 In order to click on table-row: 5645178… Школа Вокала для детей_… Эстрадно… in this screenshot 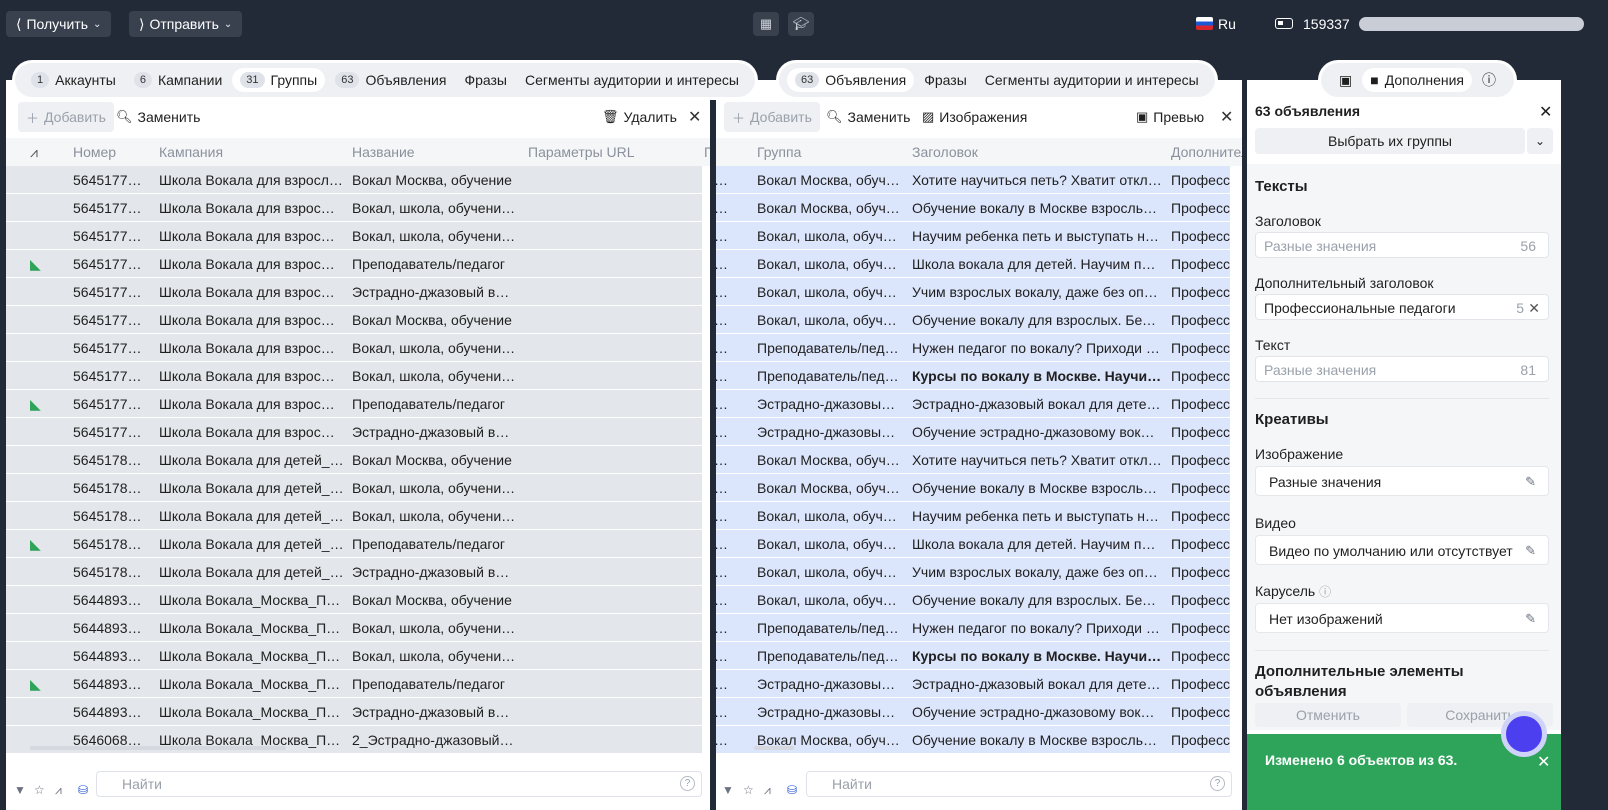, I will do `click(354, 572)`.